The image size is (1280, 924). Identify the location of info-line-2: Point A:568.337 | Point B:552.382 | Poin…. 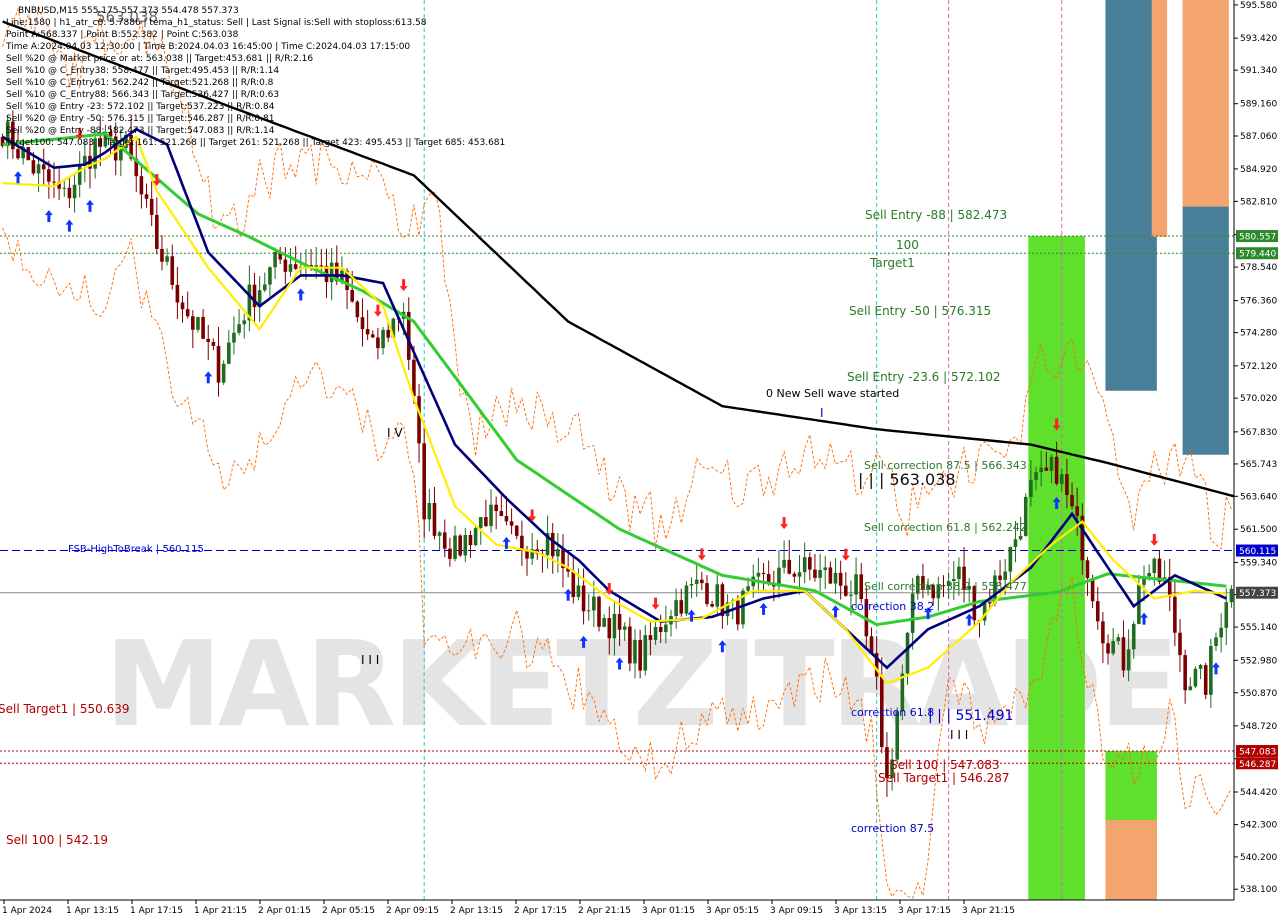
(122, 35).